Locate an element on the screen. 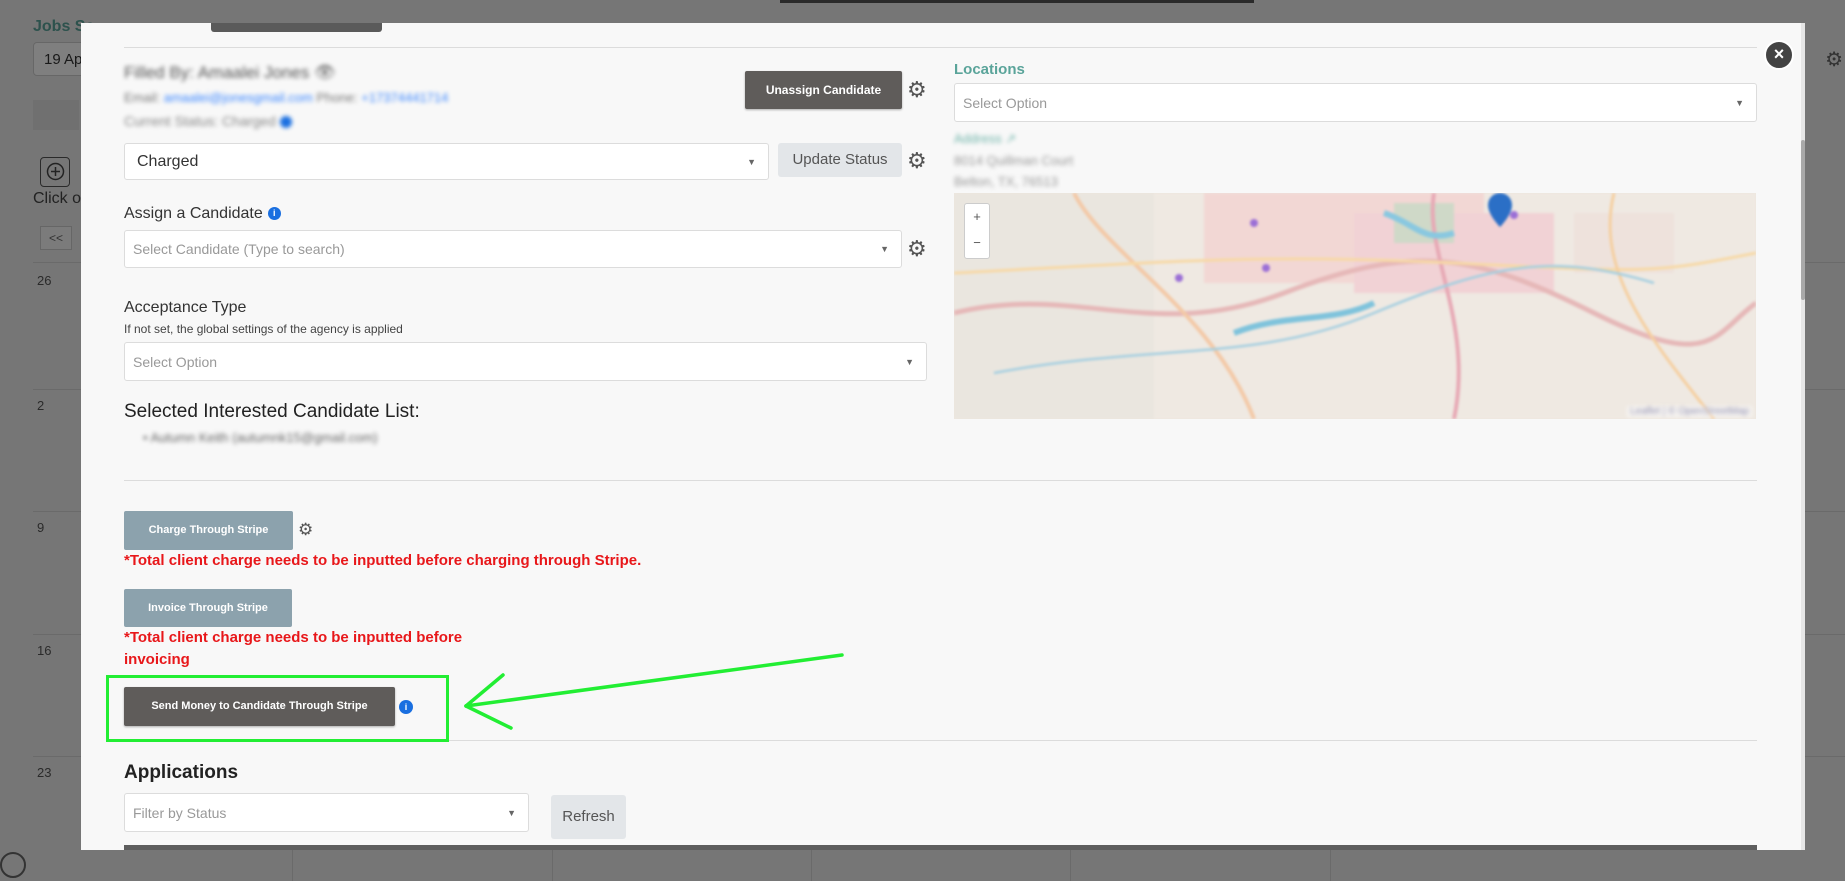  highlight-annotation-box is located at coordinates (277, 708).